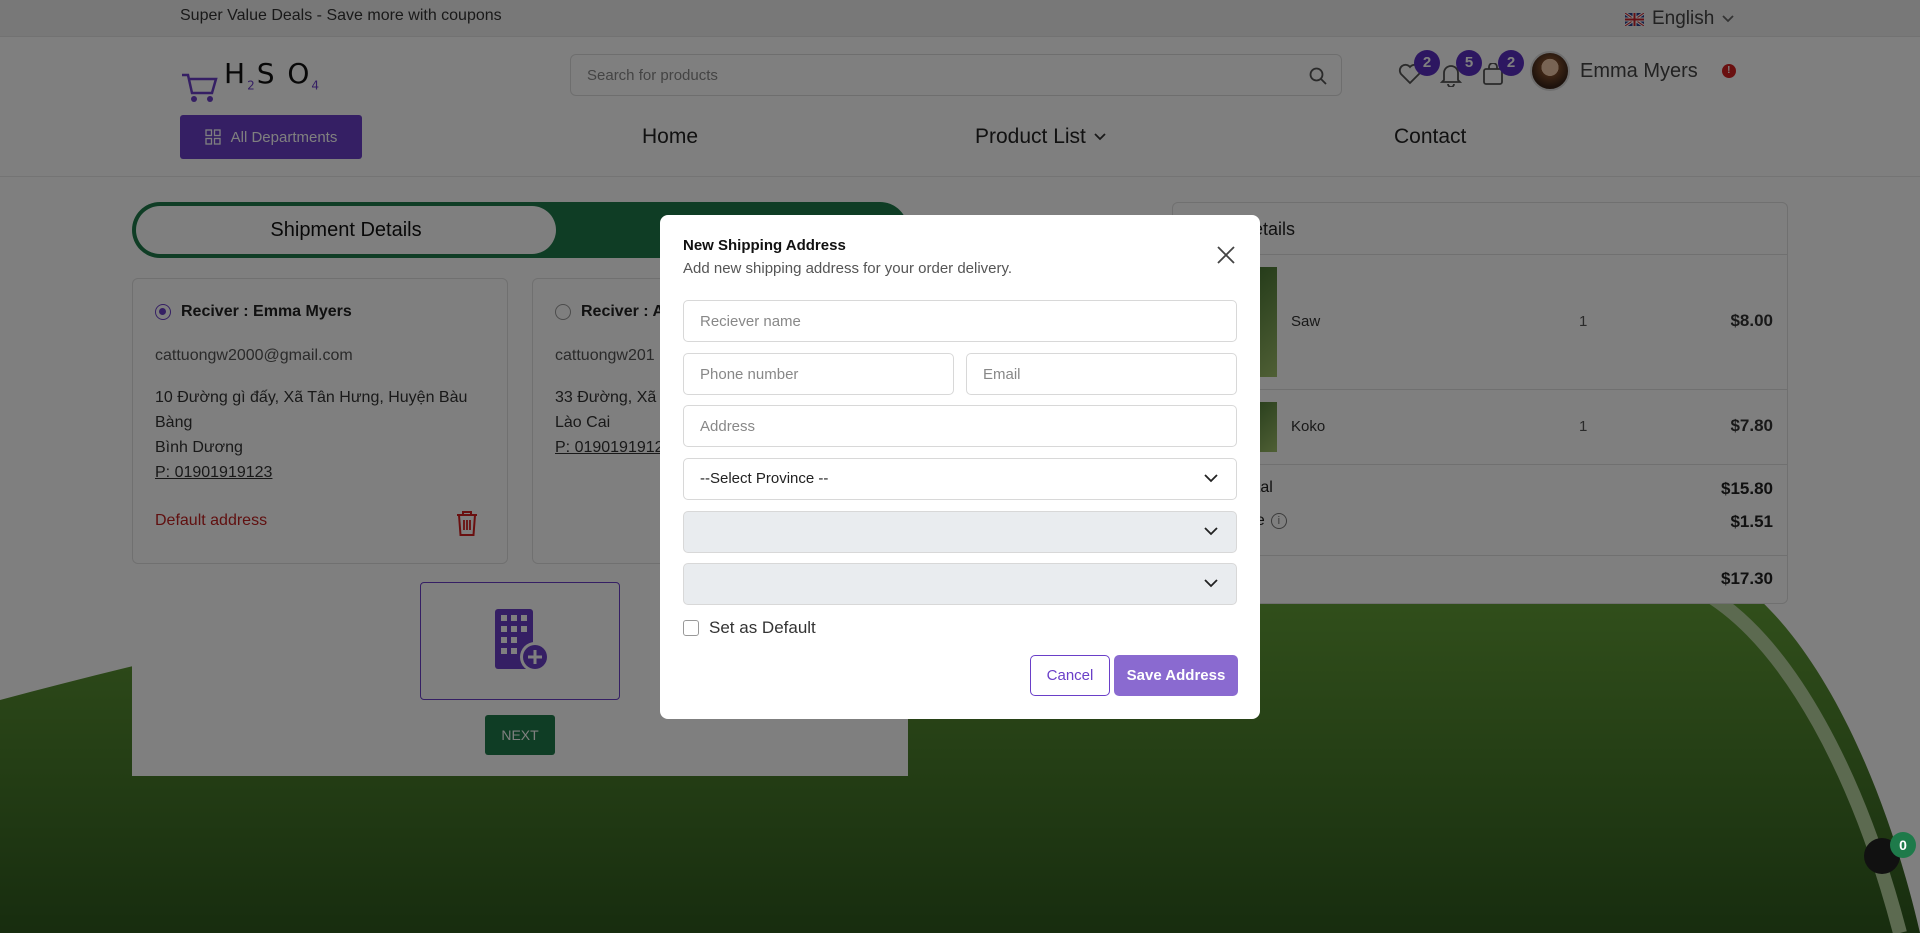  I want to click on address-field, so click(960, 426).